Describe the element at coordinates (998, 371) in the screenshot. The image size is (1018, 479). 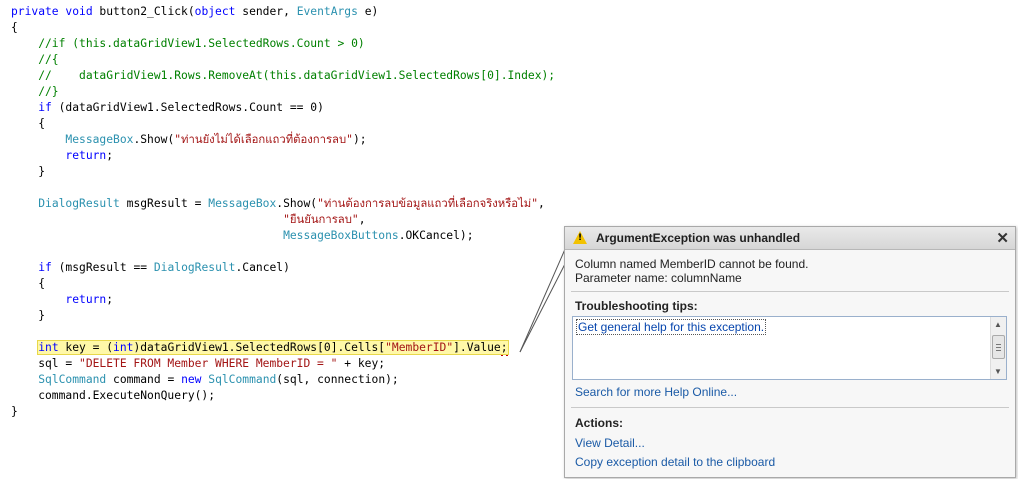
I see `scroll-down-icon: ▼` at that location.